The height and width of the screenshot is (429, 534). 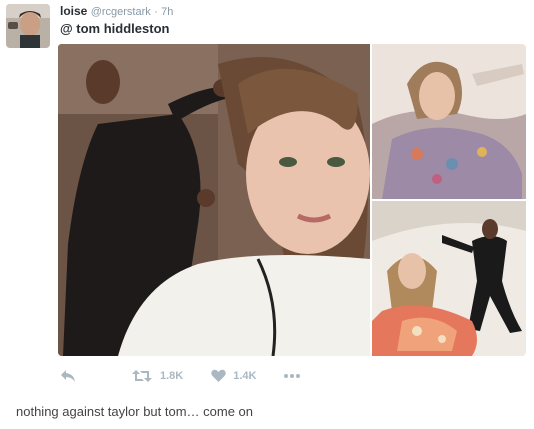 I want to click on retweet-count: 1.8K, so click(x=172, y=376).